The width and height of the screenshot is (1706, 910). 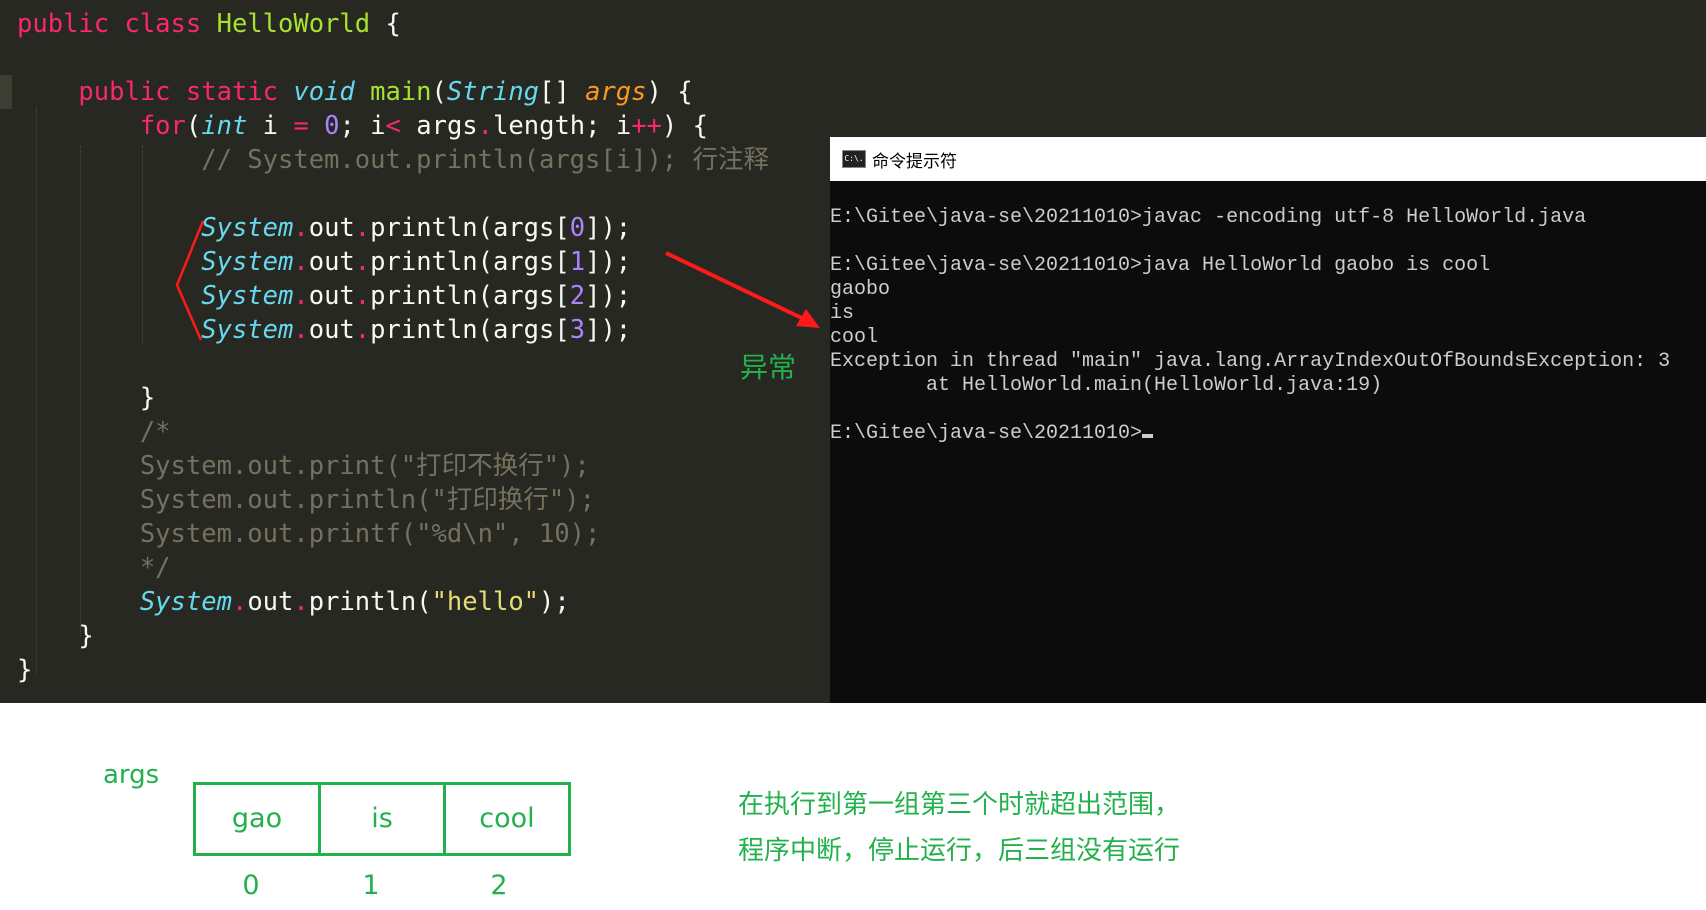 I want to click on array-cell: gao, so click(x=258, y=819).